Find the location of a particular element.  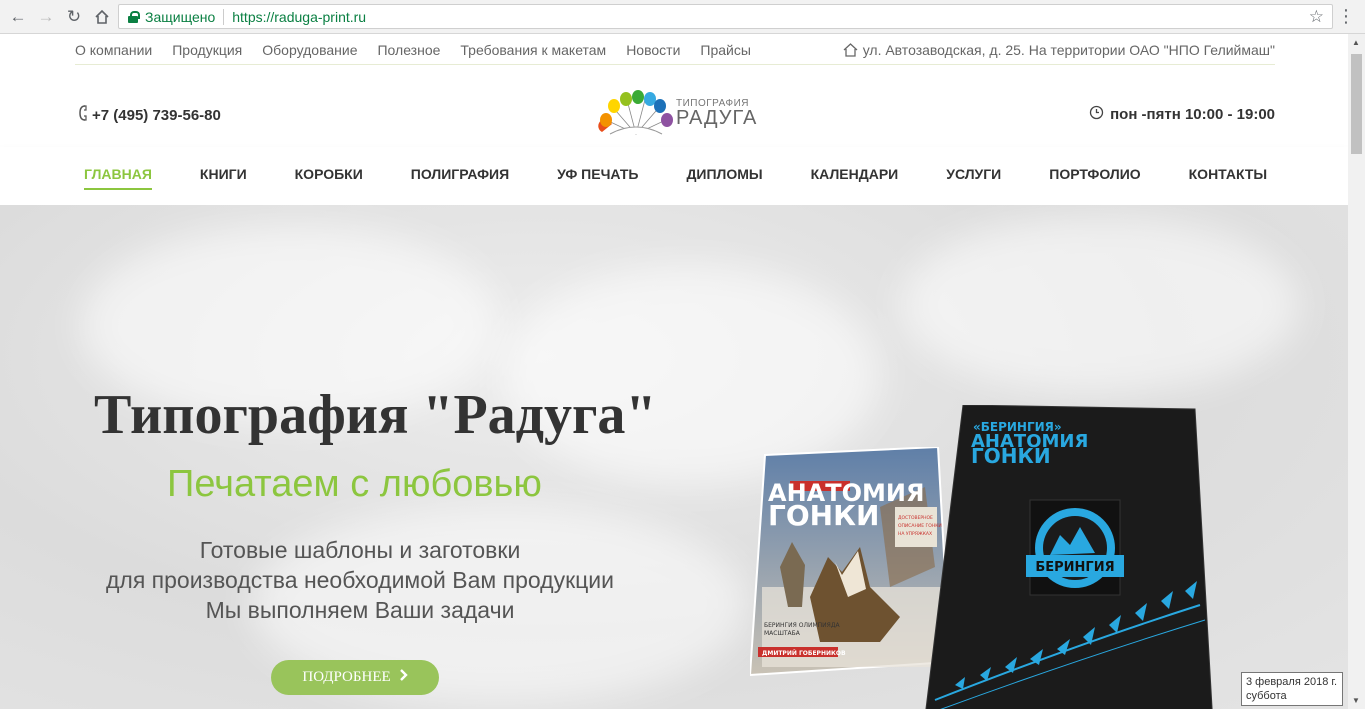

browser-menu-icon: ⋮ is located at coordinates (1346, 16).